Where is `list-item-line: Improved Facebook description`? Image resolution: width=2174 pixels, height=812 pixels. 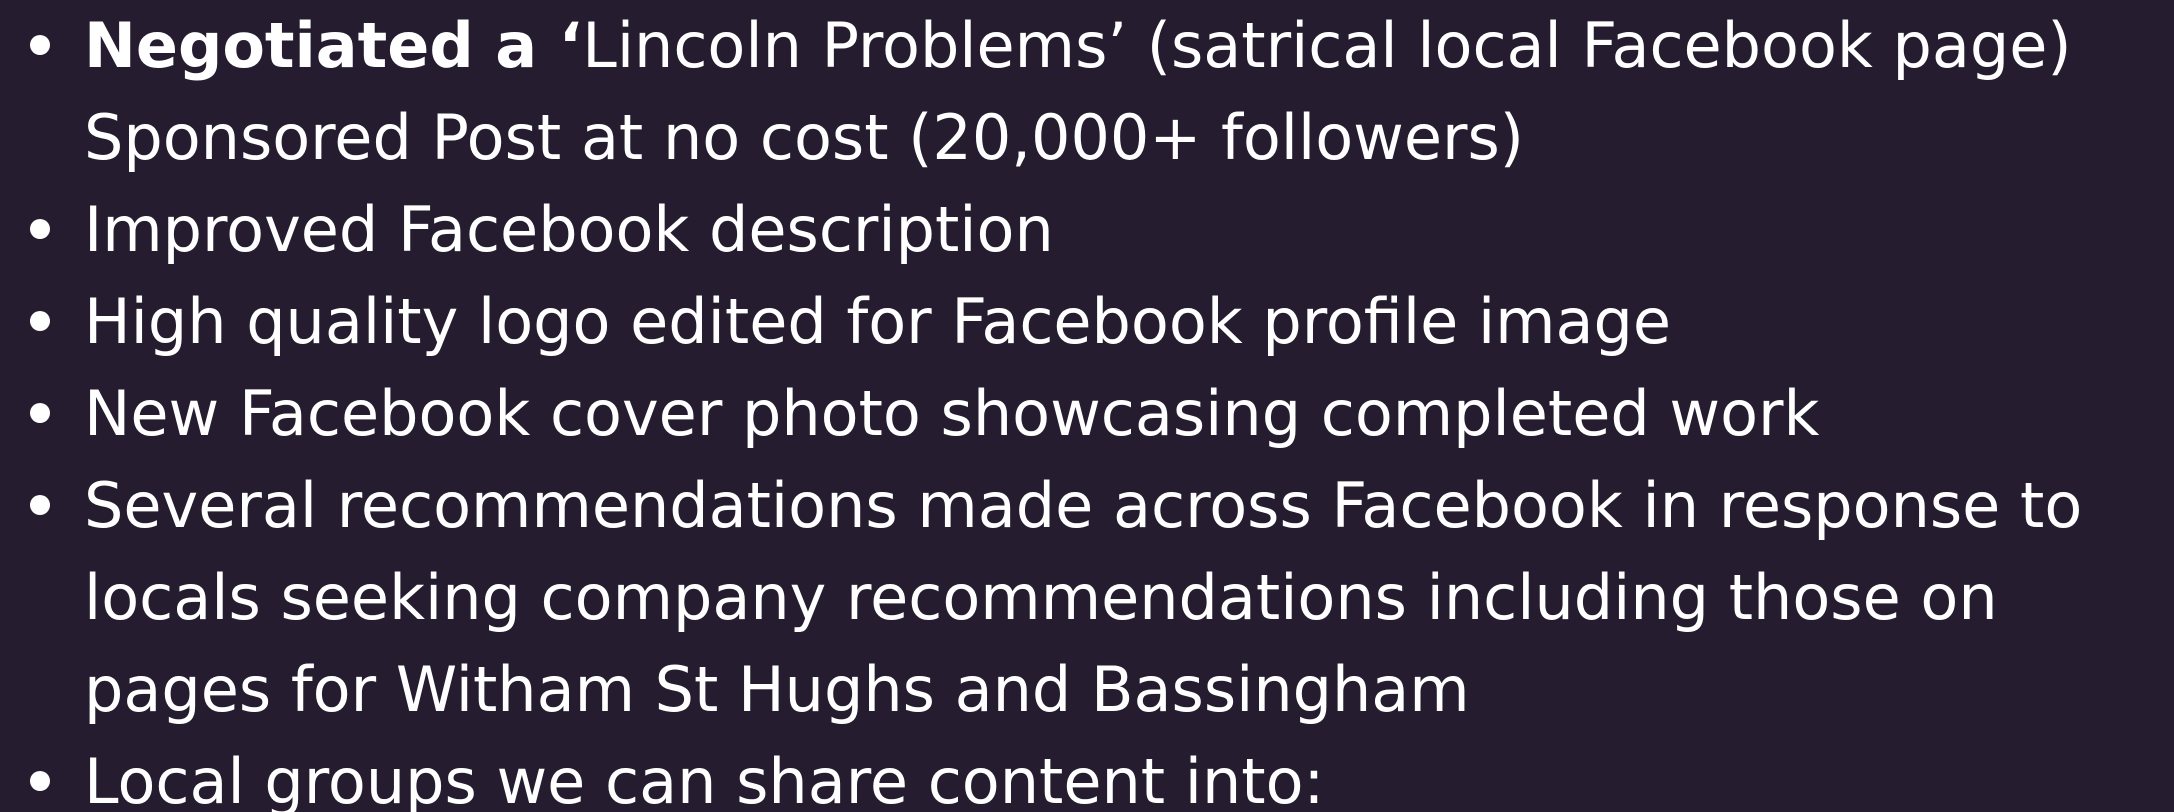 list-item-line: Improved Facebook description is located at coordinates (569, 229).